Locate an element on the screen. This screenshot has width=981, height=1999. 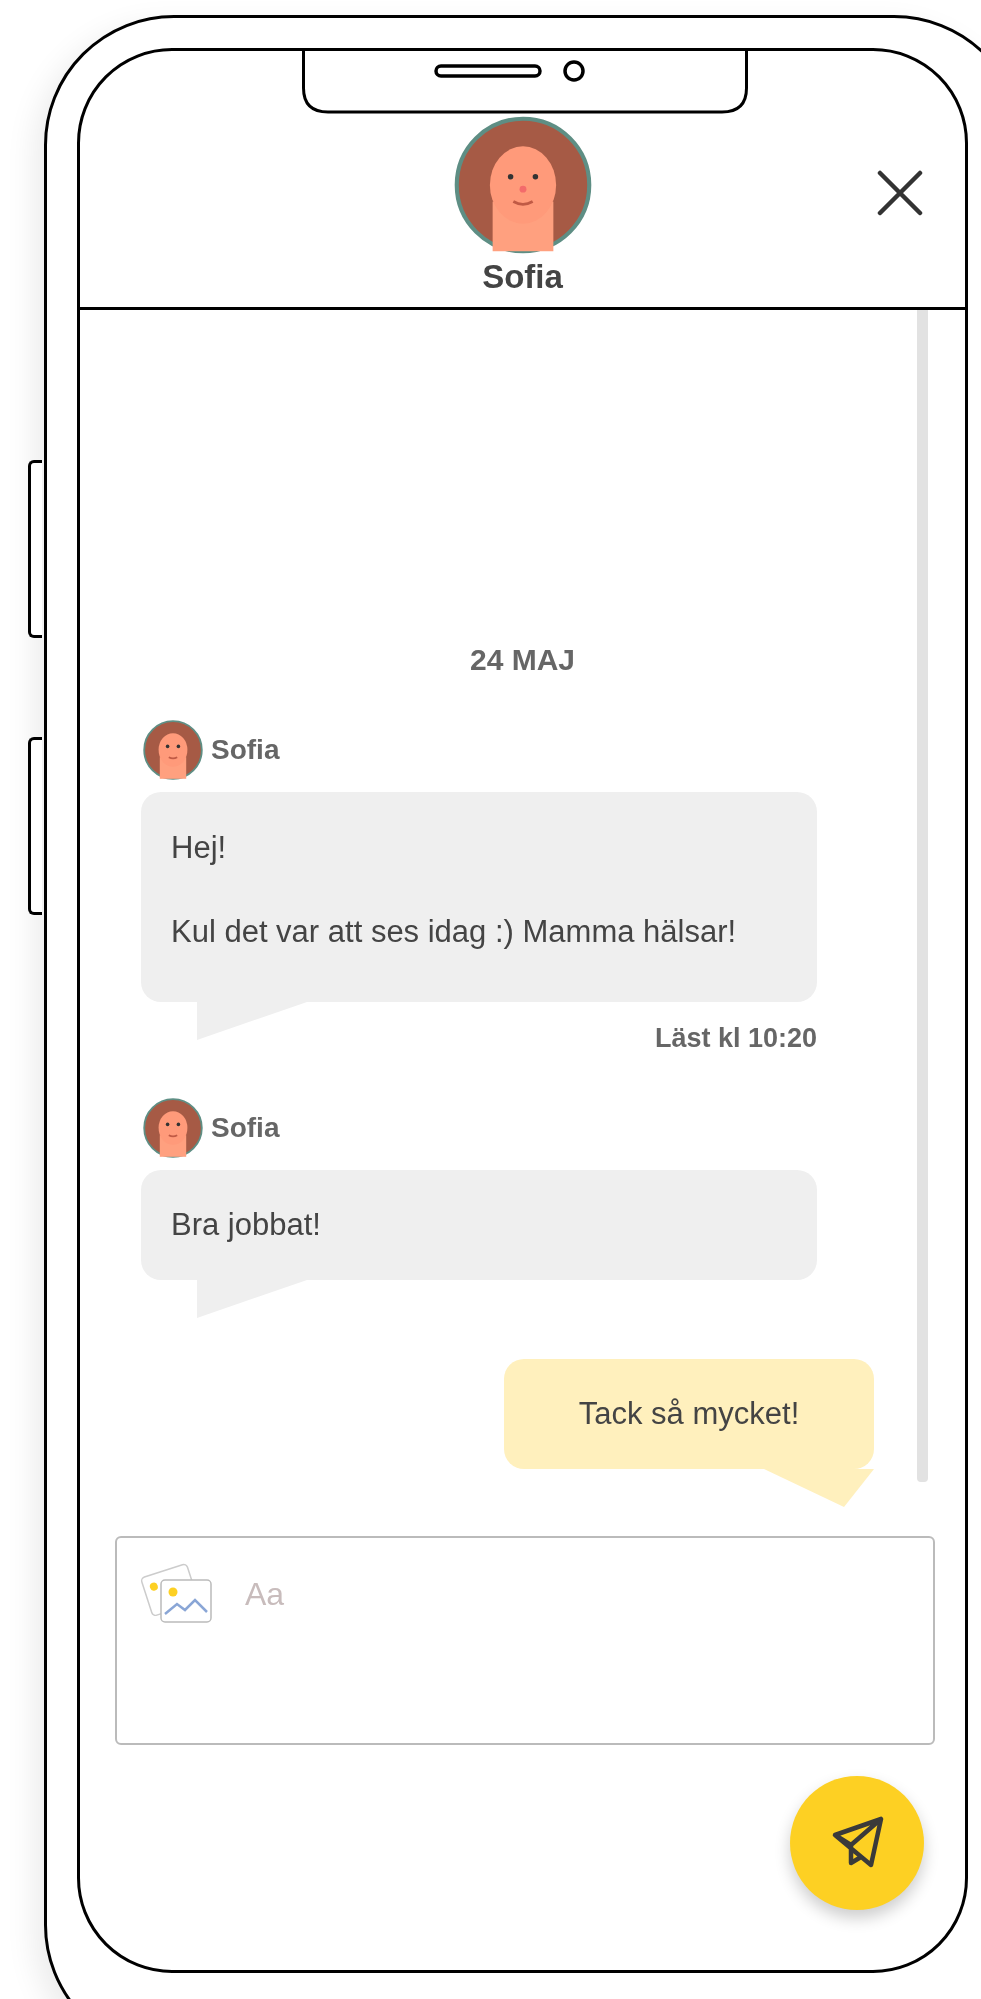
close-icon is located at coordinates (900, 193).